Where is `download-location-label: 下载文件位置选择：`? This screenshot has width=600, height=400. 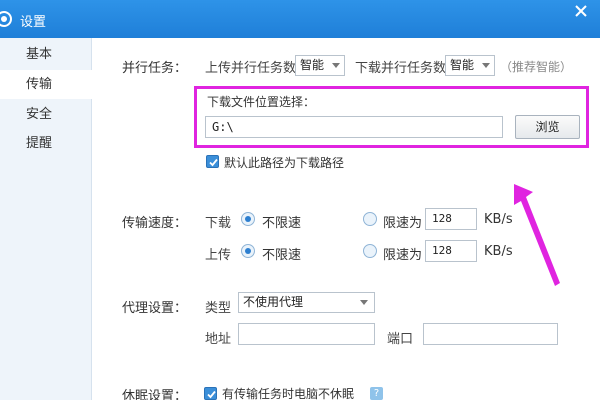
download-location-label: 下载文件位置选择： is located at coordinates (261, 102).